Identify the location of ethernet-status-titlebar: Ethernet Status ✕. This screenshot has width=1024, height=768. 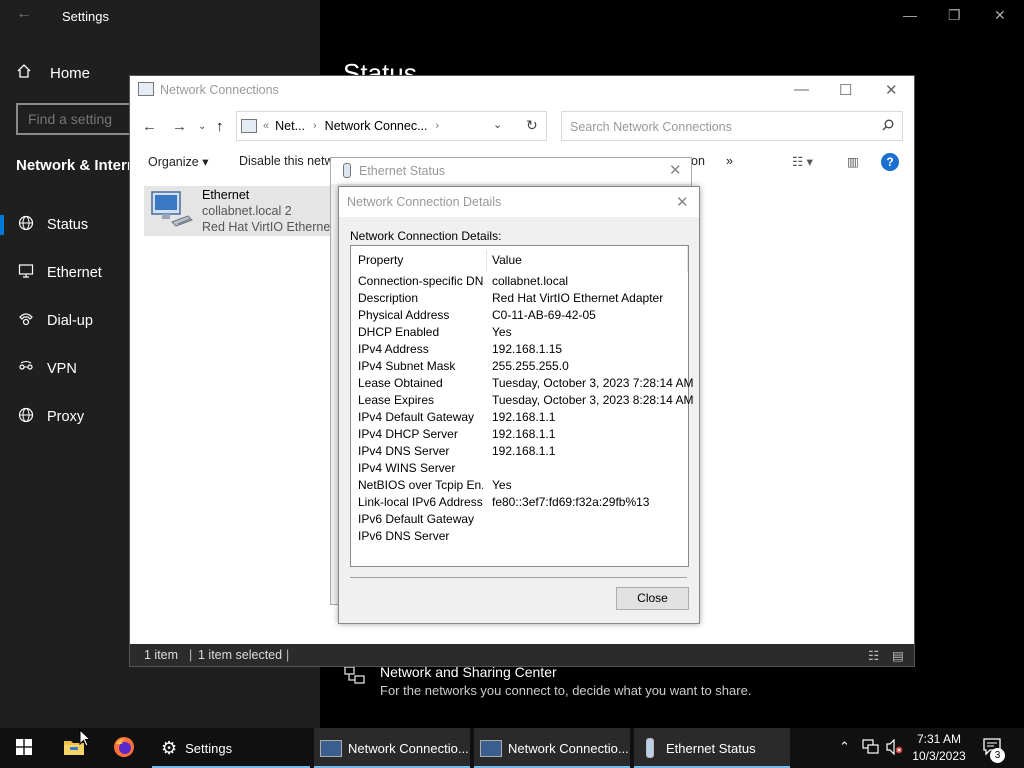
(511, 171).